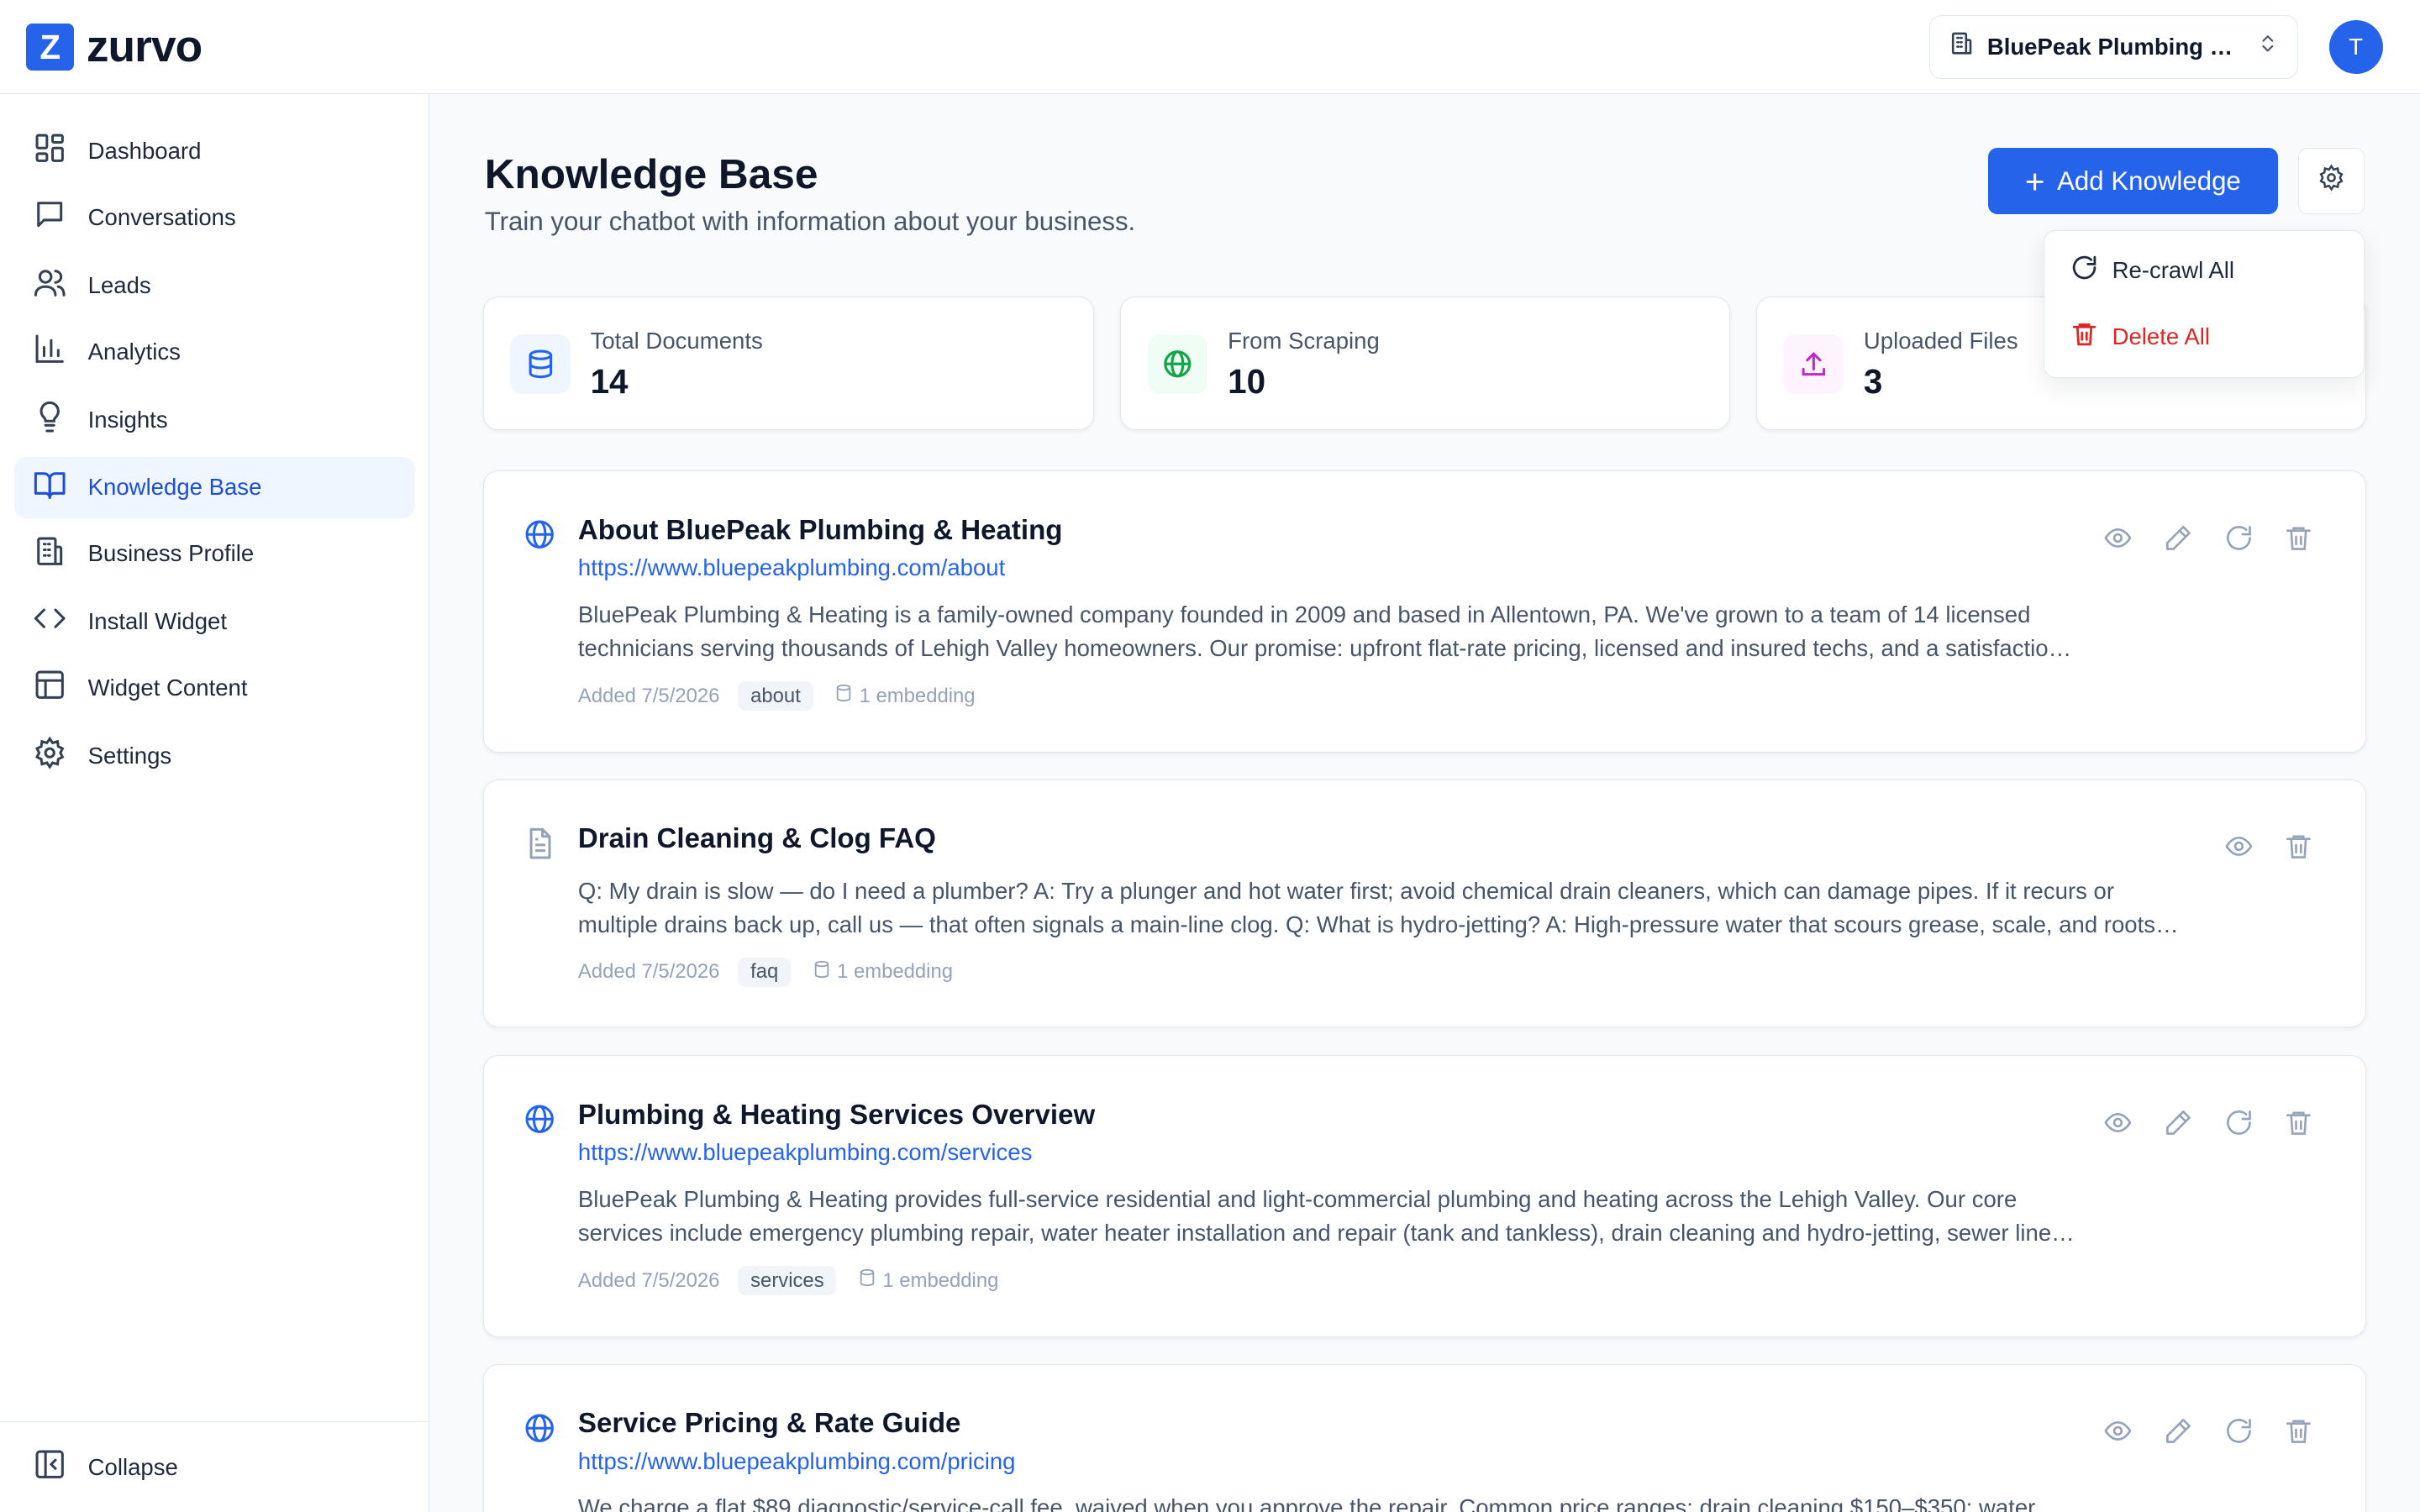  Describe the element at coordinates (51, 47) in the screenshot. I see `logo-mark: Z` at that location.